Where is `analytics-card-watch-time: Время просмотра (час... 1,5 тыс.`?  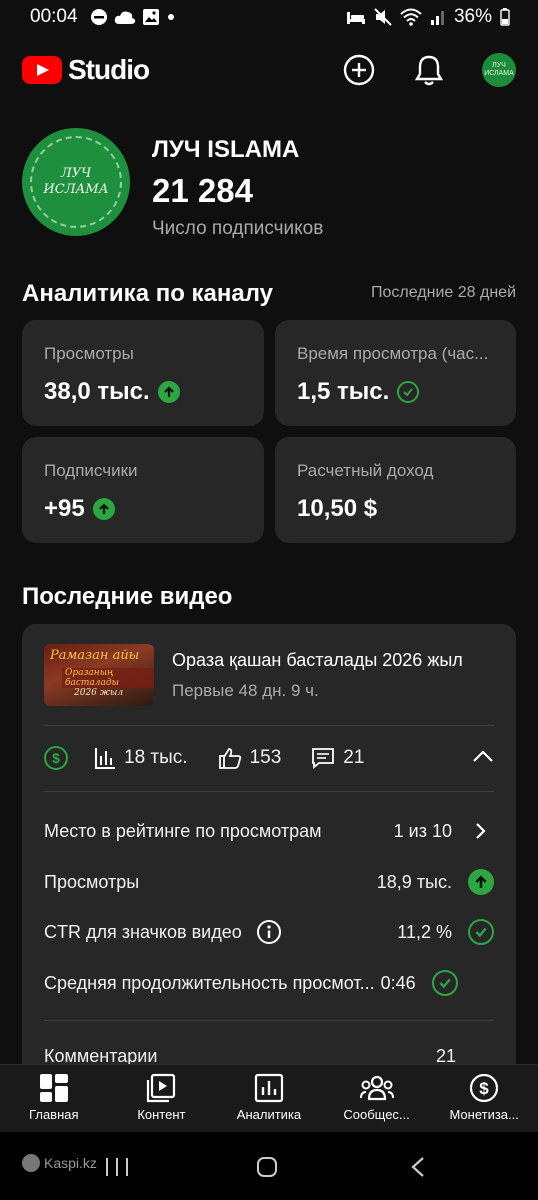 analytics-card-watch-time: Время просмотра (час... 1,5 тыс. is located at coordinates (395, 373).